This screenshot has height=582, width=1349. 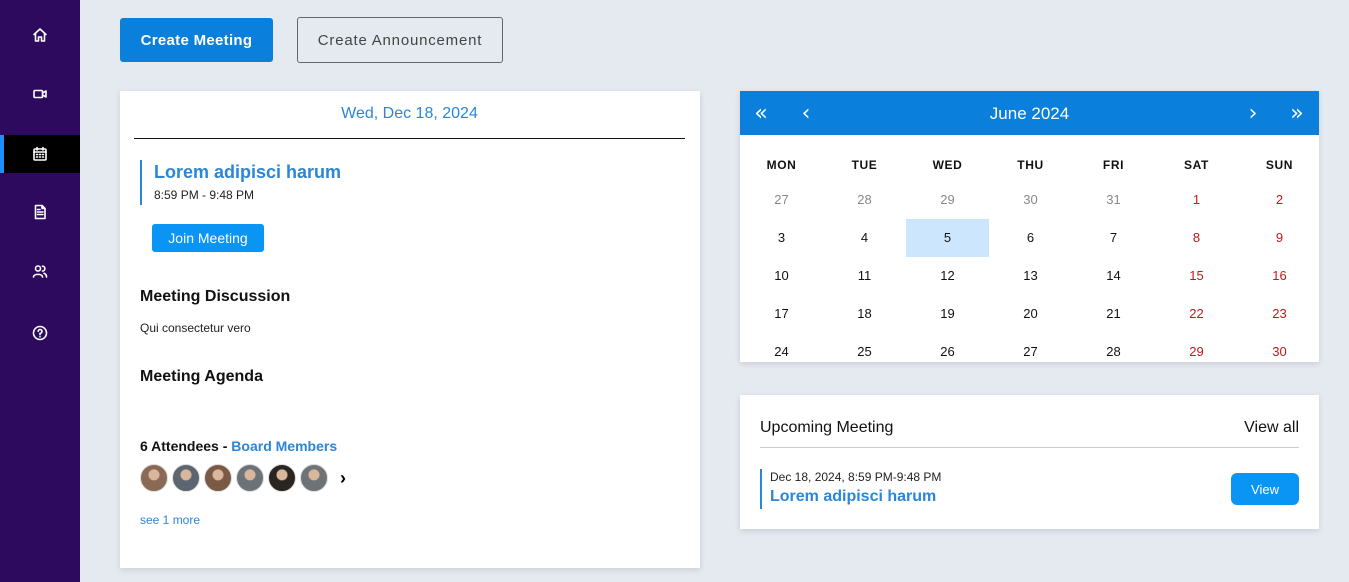 What do you see at coordinates (1279, 165) in the screenshot?
I see `weekday-label: SUN` at bounding box center [1279, 165].